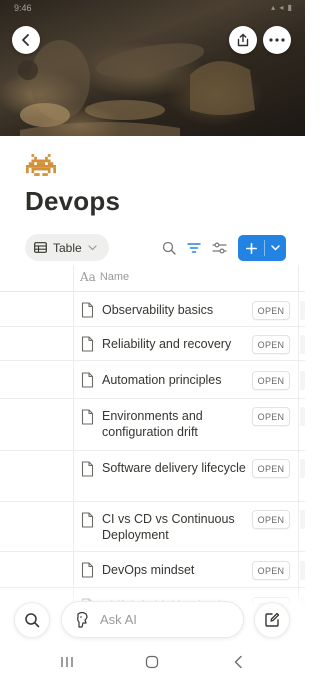 Image resolution: width=320 pixels, height=680 pixels. What do you see at coordinates (118, 619) in the screenshot?
I see `ask-ai-placeholder: Ask AI` at bounding box center [118, 619].